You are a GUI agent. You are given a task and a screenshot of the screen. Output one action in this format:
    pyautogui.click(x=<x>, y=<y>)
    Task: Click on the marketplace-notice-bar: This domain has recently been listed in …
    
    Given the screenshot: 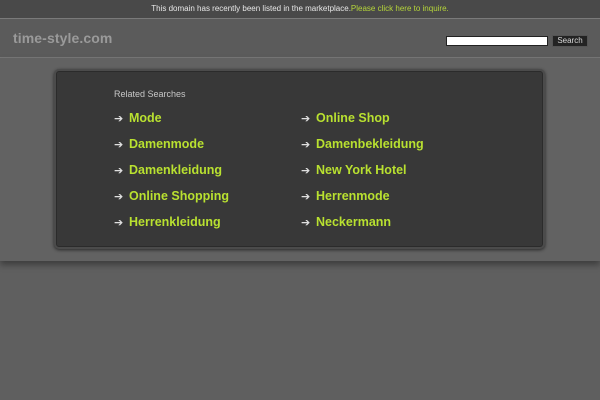 What is the action you would take?
    pyautogui.click(x=300, y=9)
    